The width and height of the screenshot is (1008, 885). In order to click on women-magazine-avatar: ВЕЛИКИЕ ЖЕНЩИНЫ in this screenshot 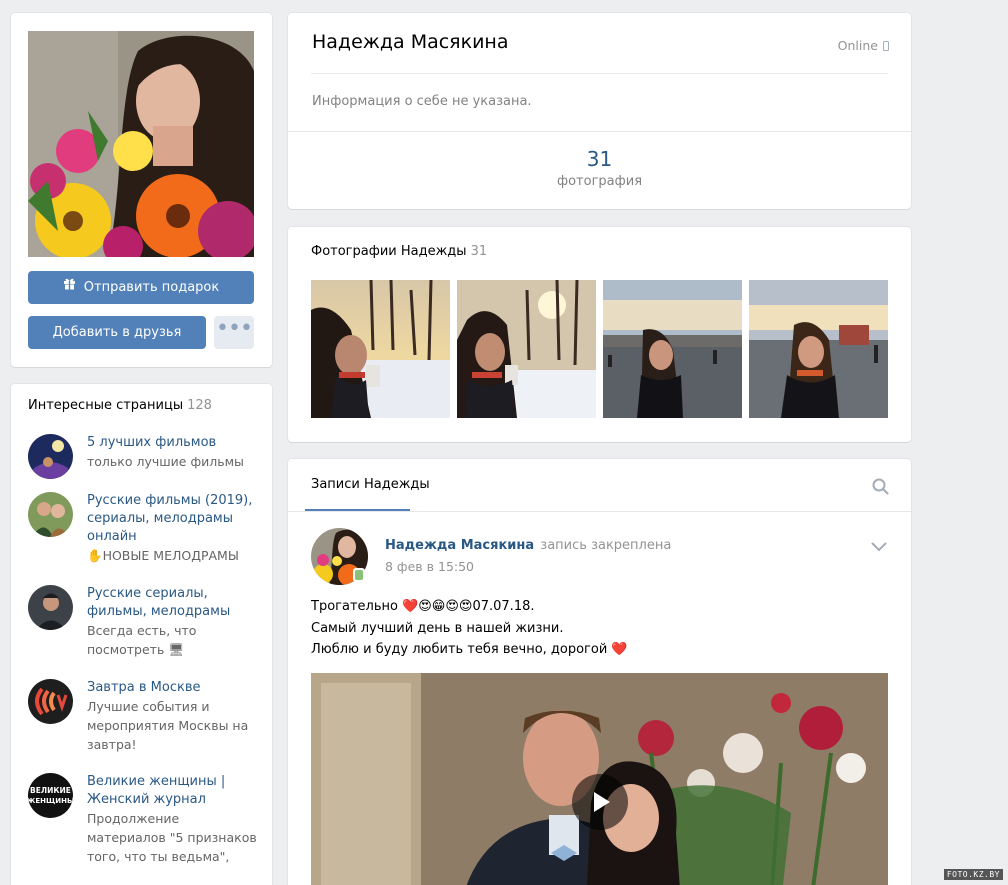, I will do `click(50, 795)`.